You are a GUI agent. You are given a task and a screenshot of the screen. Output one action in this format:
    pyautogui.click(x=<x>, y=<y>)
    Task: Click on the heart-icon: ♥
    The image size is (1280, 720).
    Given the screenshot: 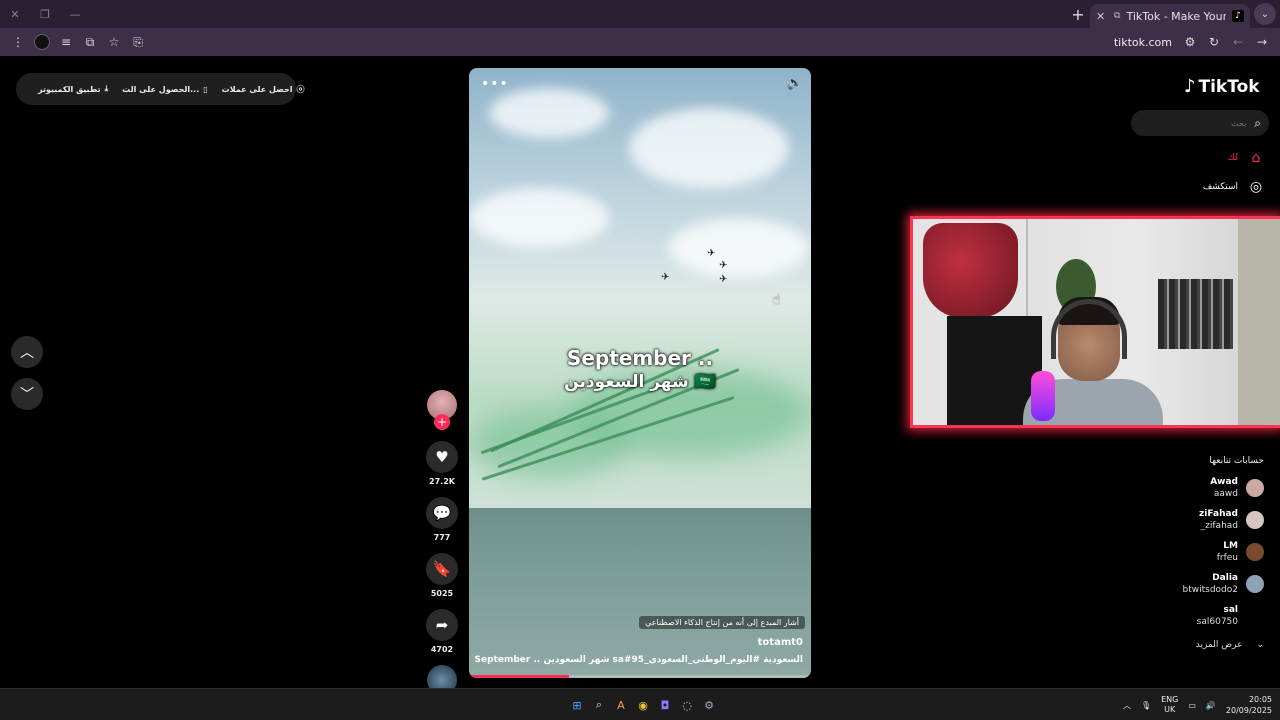 What is the action you would take?
    pyautogui.click(x=442, y=457)
    